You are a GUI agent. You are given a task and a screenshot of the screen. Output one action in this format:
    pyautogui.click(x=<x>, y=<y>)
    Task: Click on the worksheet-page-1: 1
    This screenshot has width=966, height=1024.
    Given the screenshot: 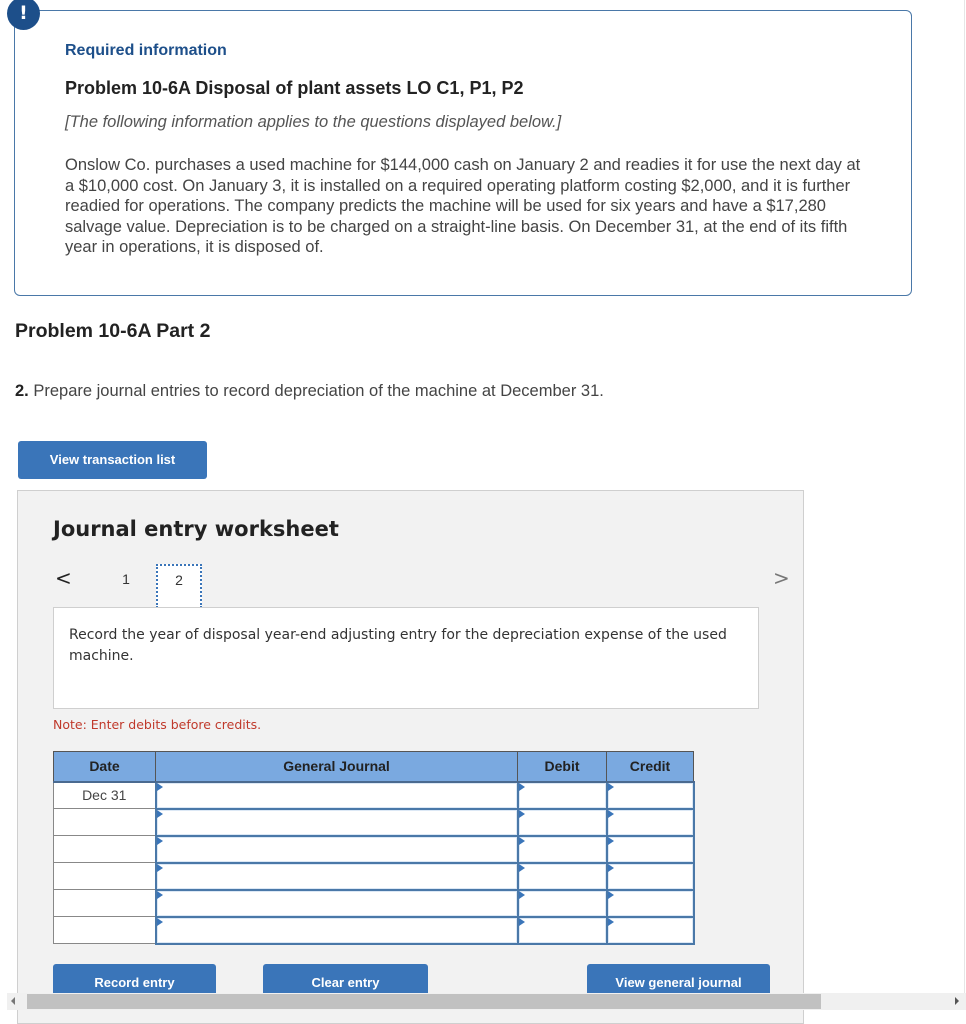 What is the action you would take?
    pyautogui.click(x=126, y=586)
    